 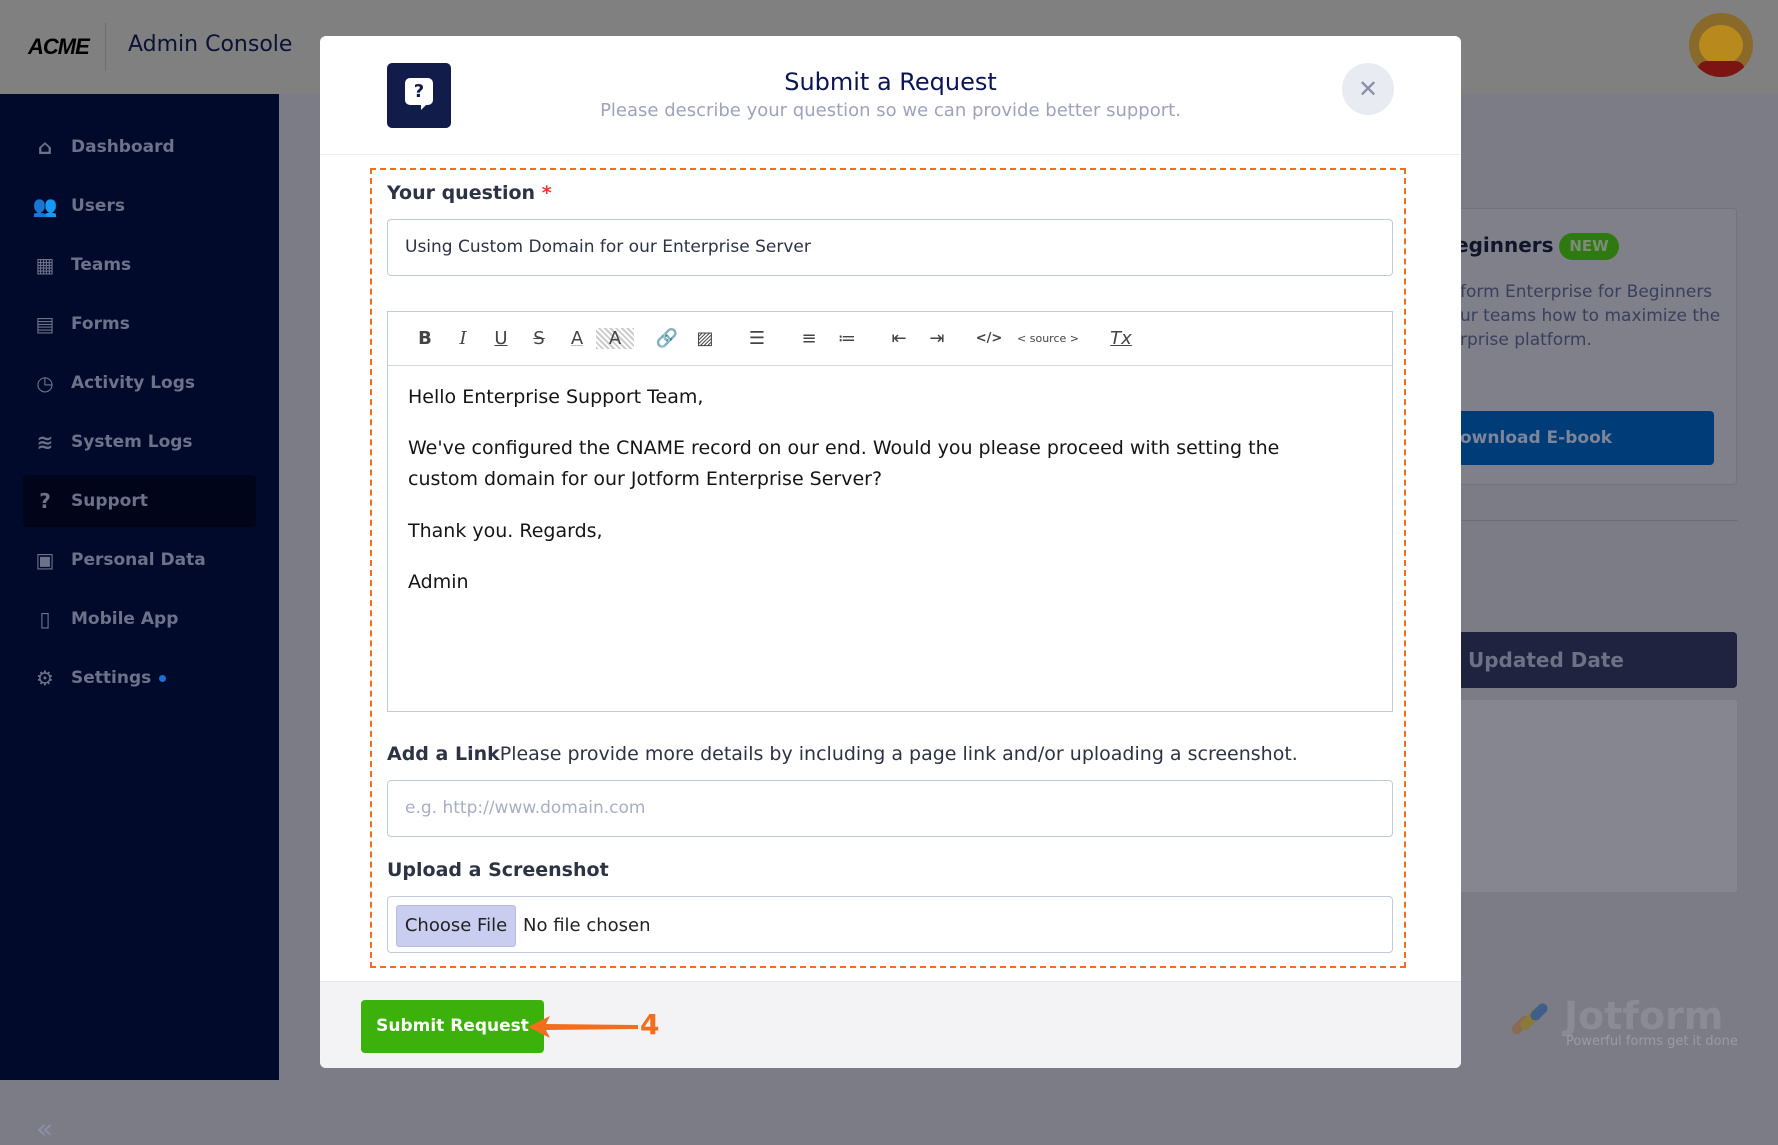 I want to click on jotform-tagline: Powerful forms get it done, so click(x=1652, y=1041).